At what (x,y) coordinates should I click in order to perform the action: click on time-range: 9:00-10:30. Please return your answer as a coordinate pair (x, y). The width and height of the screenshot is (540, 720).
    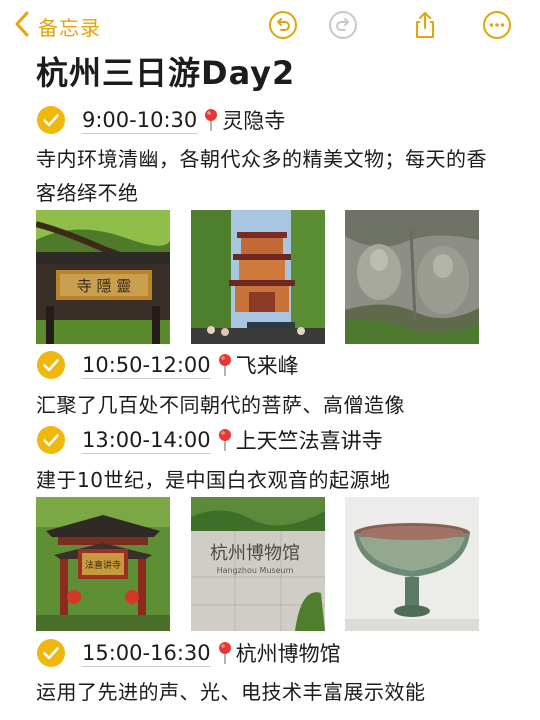
    Looking at the image, I should click on (139, 120).